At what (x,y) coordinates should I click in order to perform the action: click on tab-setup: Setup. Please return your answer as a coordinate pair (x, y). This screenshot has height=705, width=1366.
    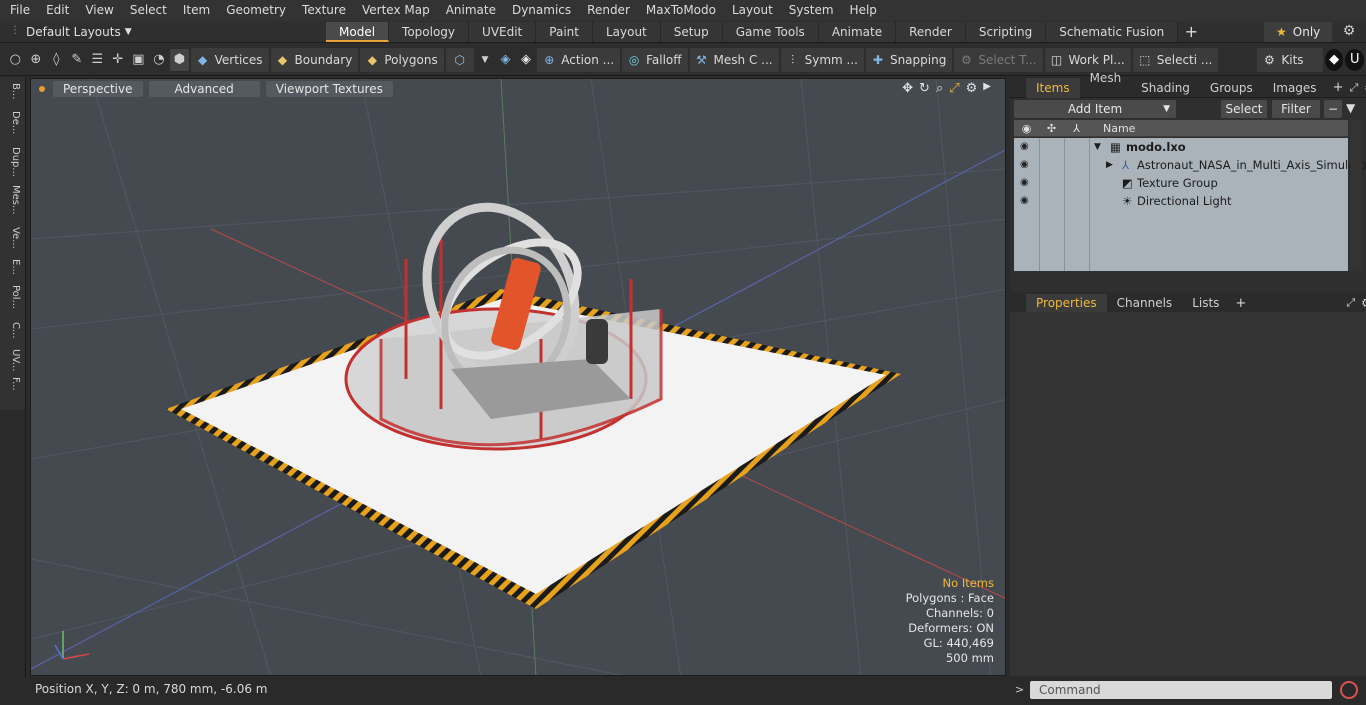
    Looking at the image, I should click on (691, 32).